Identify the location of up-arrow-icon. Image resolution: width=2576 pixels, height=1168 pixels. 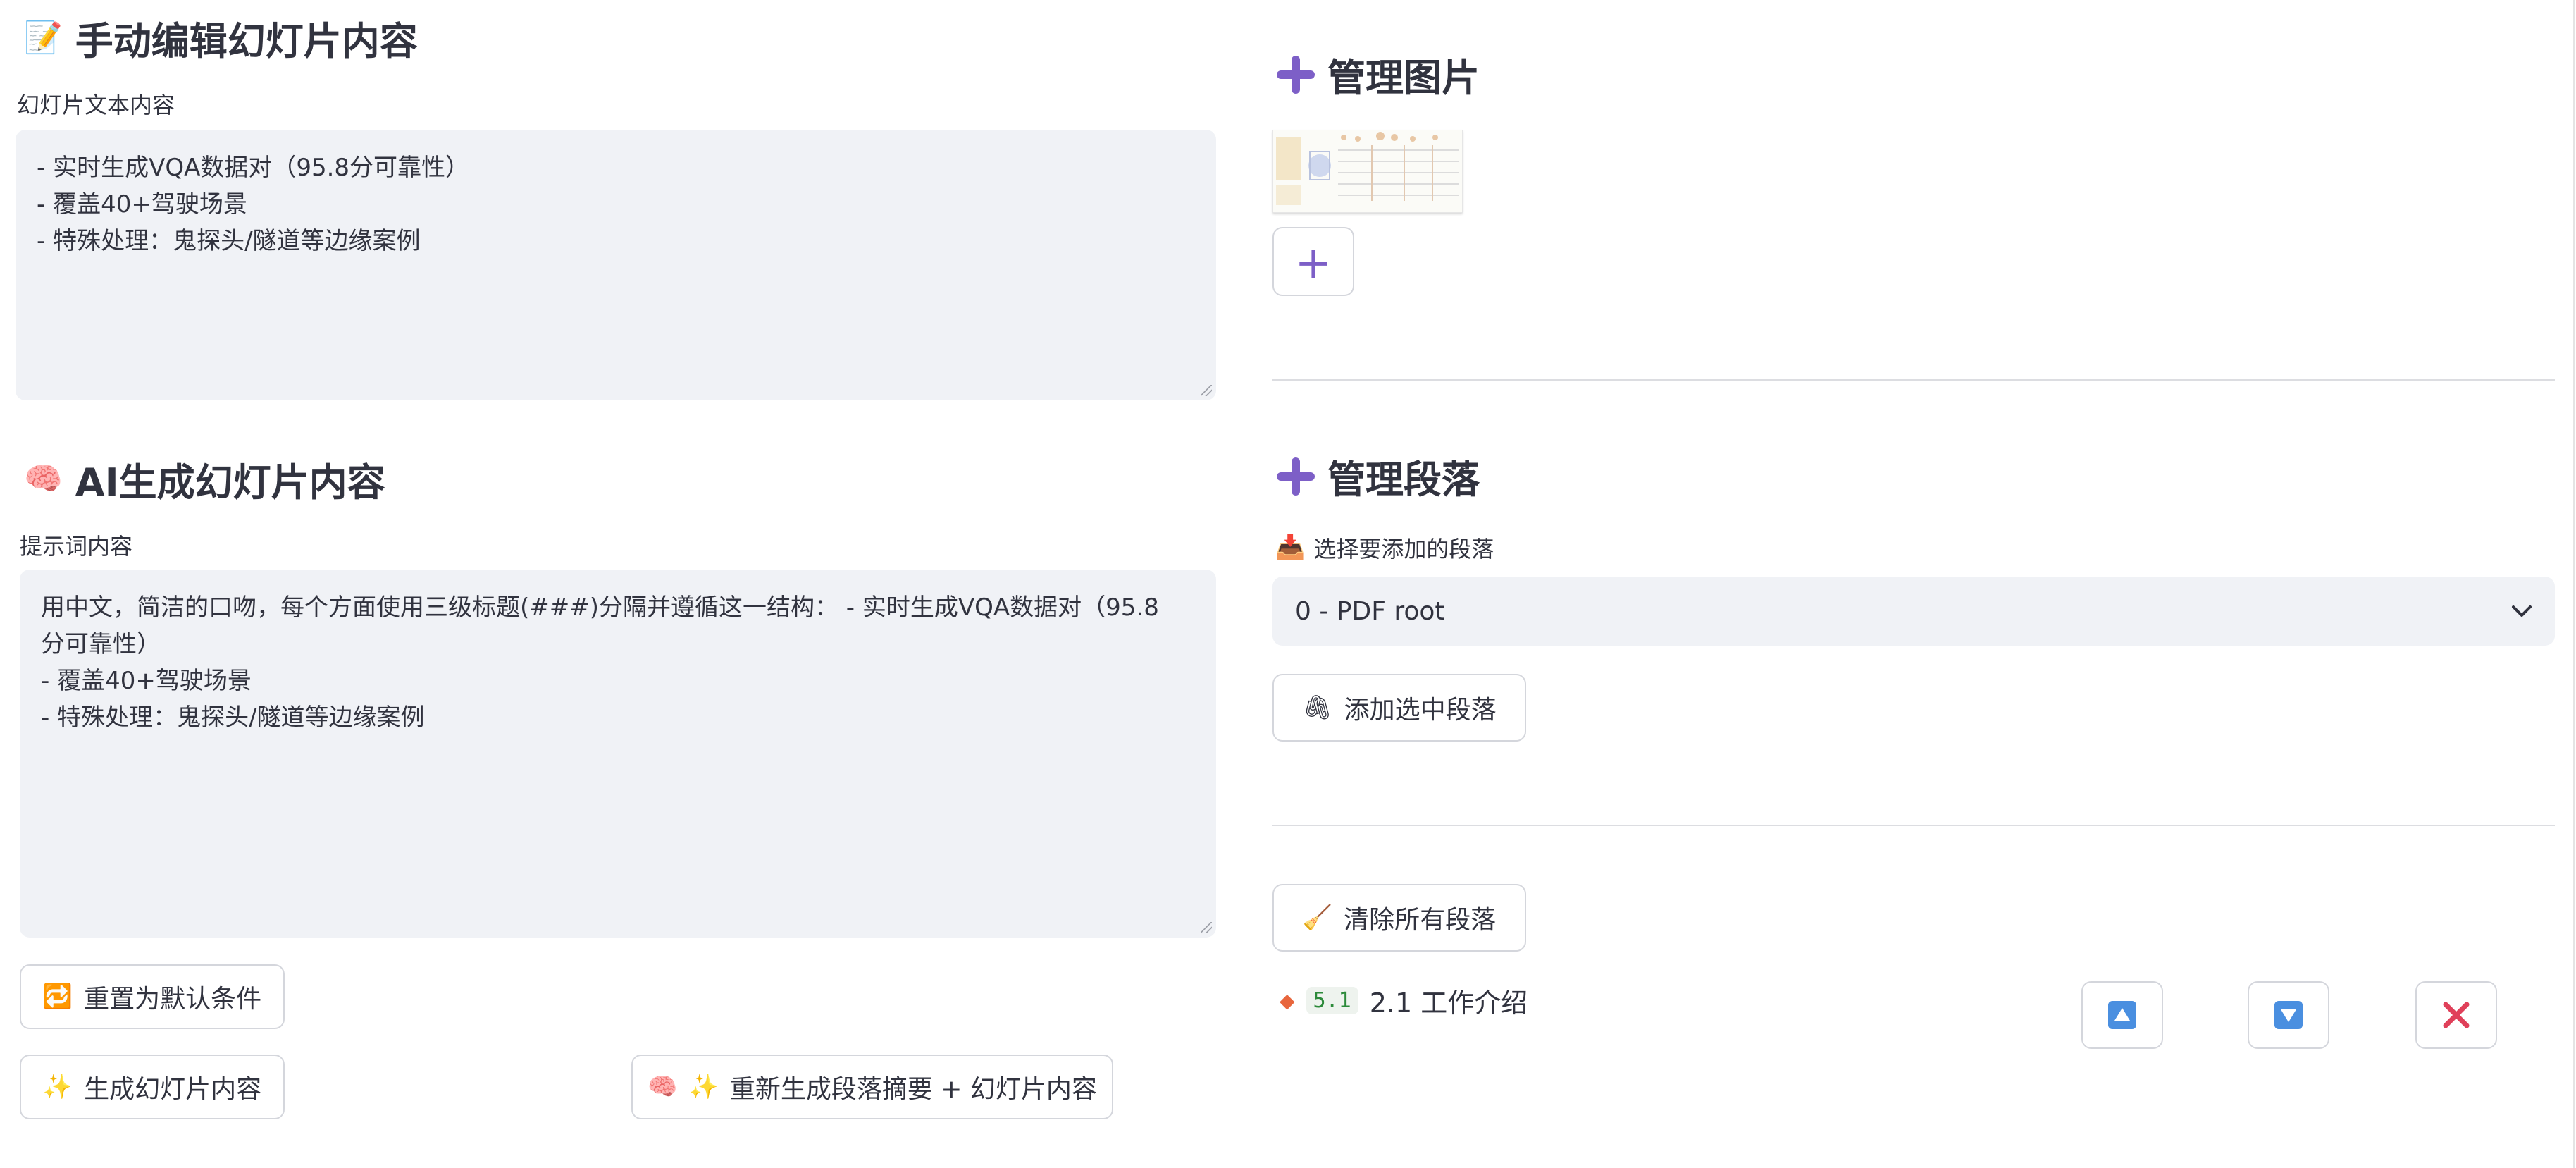
(2122, 1015).